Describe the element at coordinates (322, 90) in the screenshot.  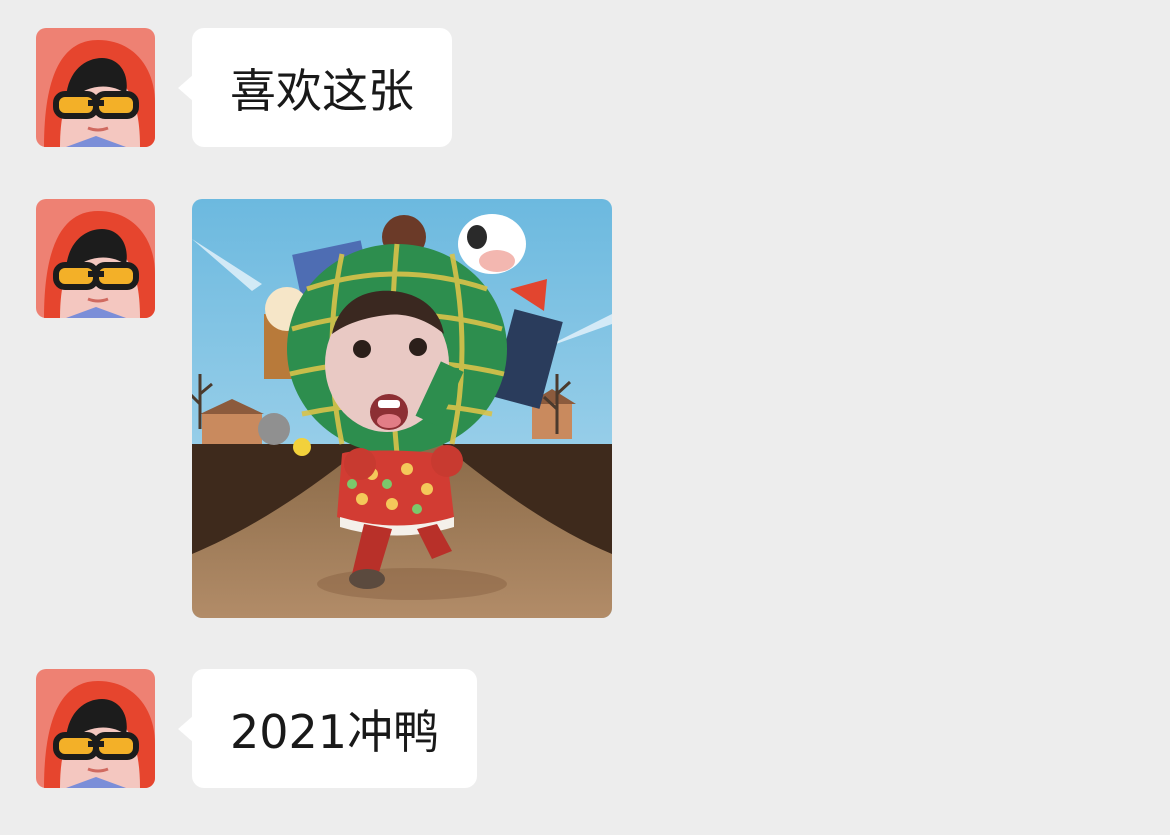
I see `message-text: 喜欢这张` at that location.